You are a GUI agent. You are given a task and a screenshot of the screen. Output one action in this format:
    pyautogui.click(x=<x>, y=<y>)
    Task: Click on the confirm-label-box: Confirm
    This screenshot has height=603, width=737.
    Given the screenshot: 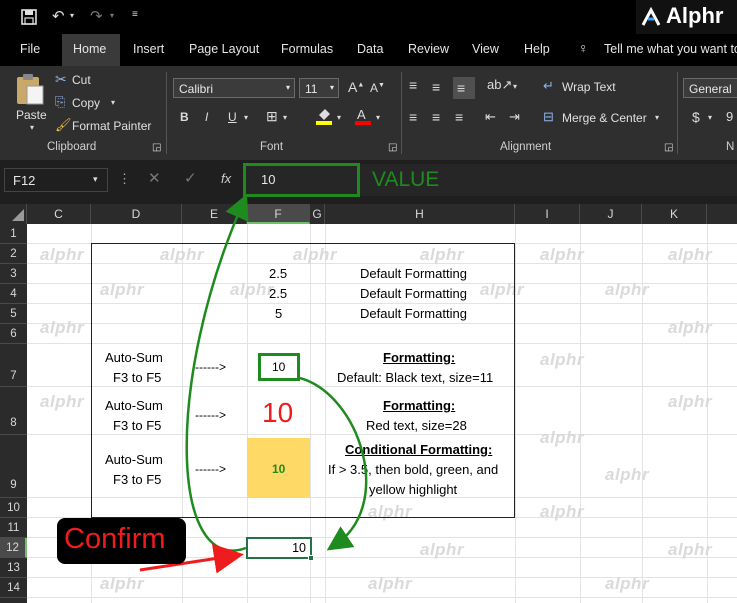 What is the action you would take?
    pyautogui.click(x=121, y=541)
    